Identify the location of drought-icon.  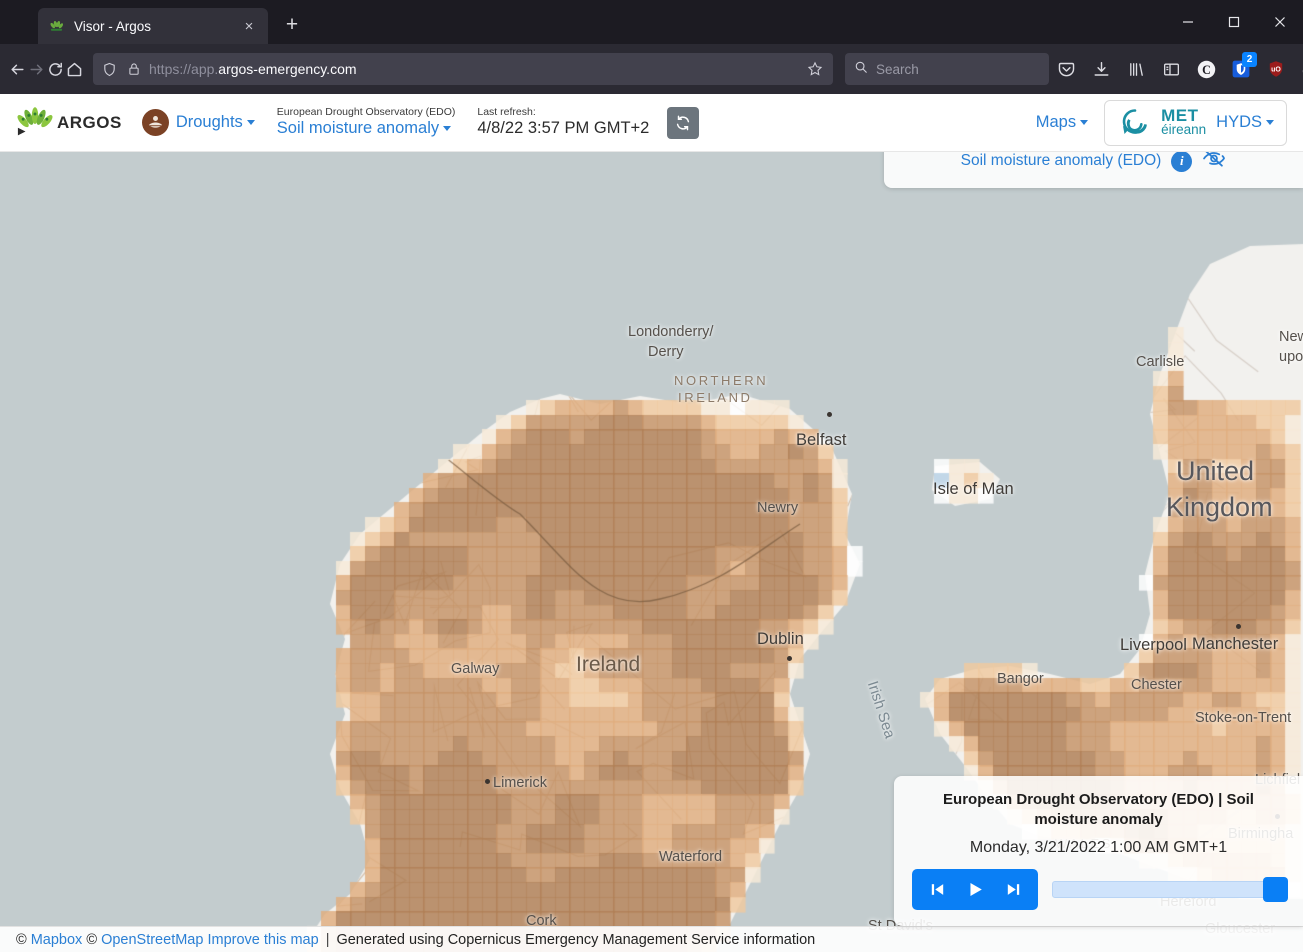
(155, 122).